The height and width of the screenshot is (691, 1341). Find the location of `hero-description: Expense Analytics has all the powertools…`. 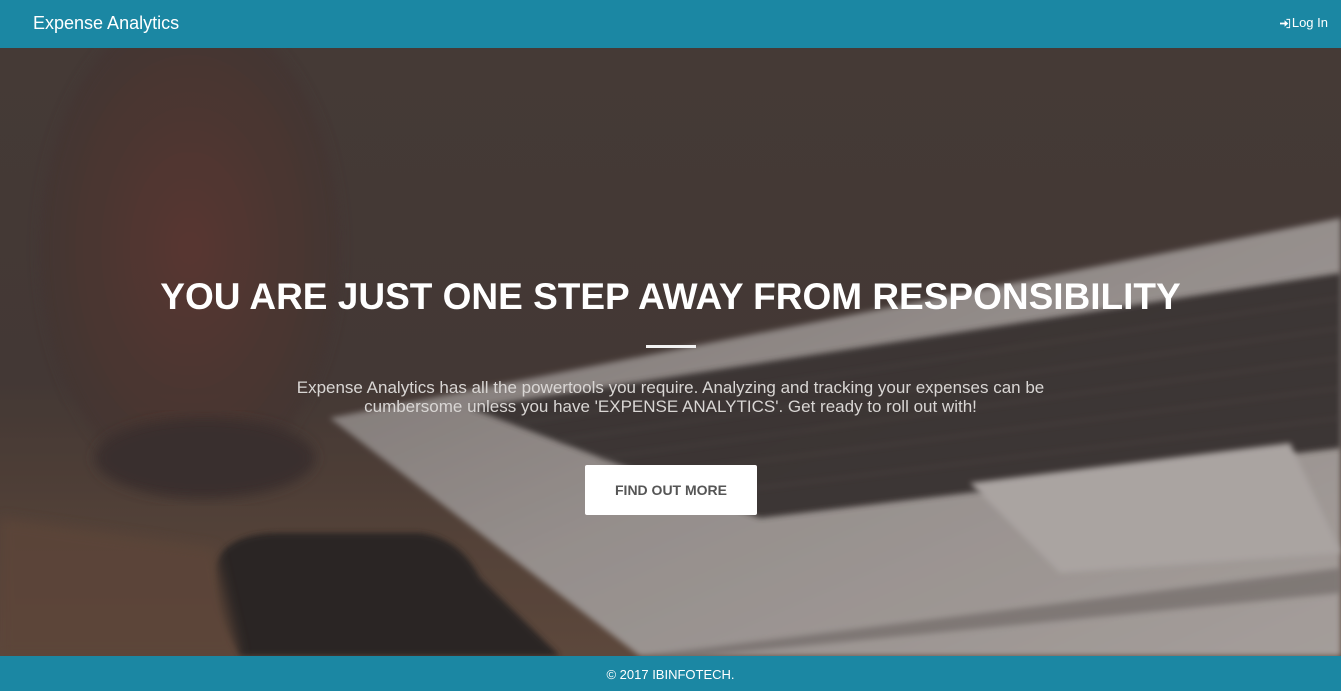

hero-description: Expense Analytics has all the powertools… is located at coordinates (670, 397).